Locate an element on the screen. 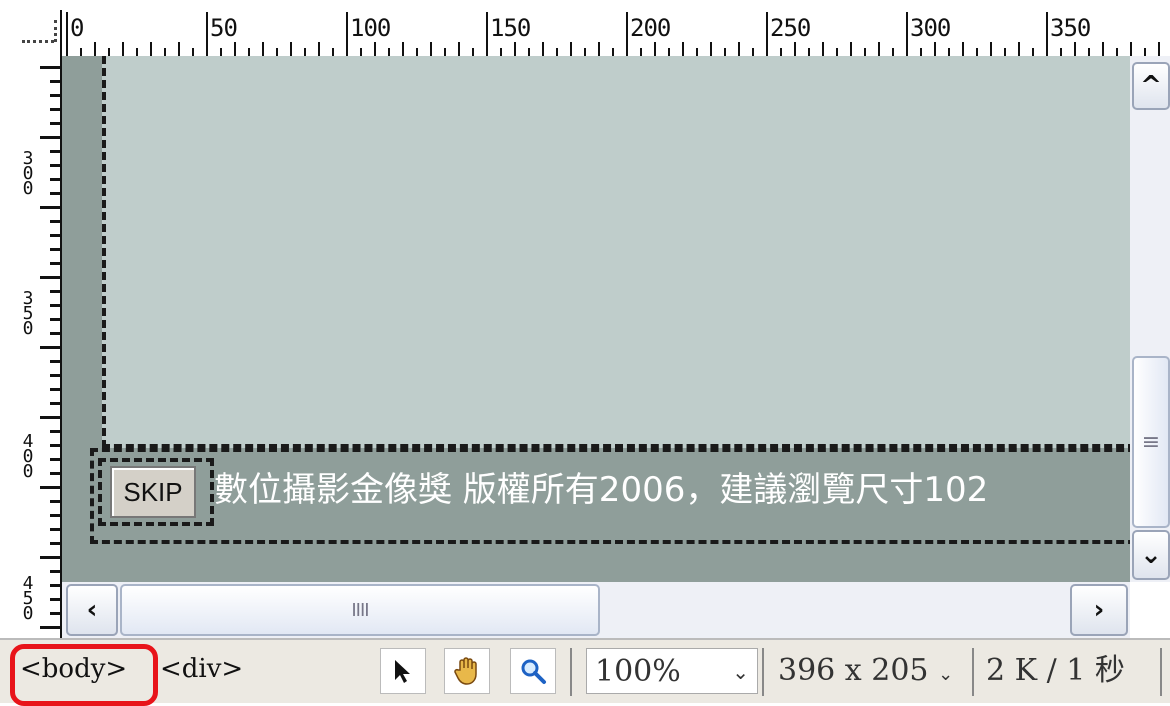 This screenshot has height=706, width=1170. tag-selector-div: <div> is located at coordinates (201, 669).